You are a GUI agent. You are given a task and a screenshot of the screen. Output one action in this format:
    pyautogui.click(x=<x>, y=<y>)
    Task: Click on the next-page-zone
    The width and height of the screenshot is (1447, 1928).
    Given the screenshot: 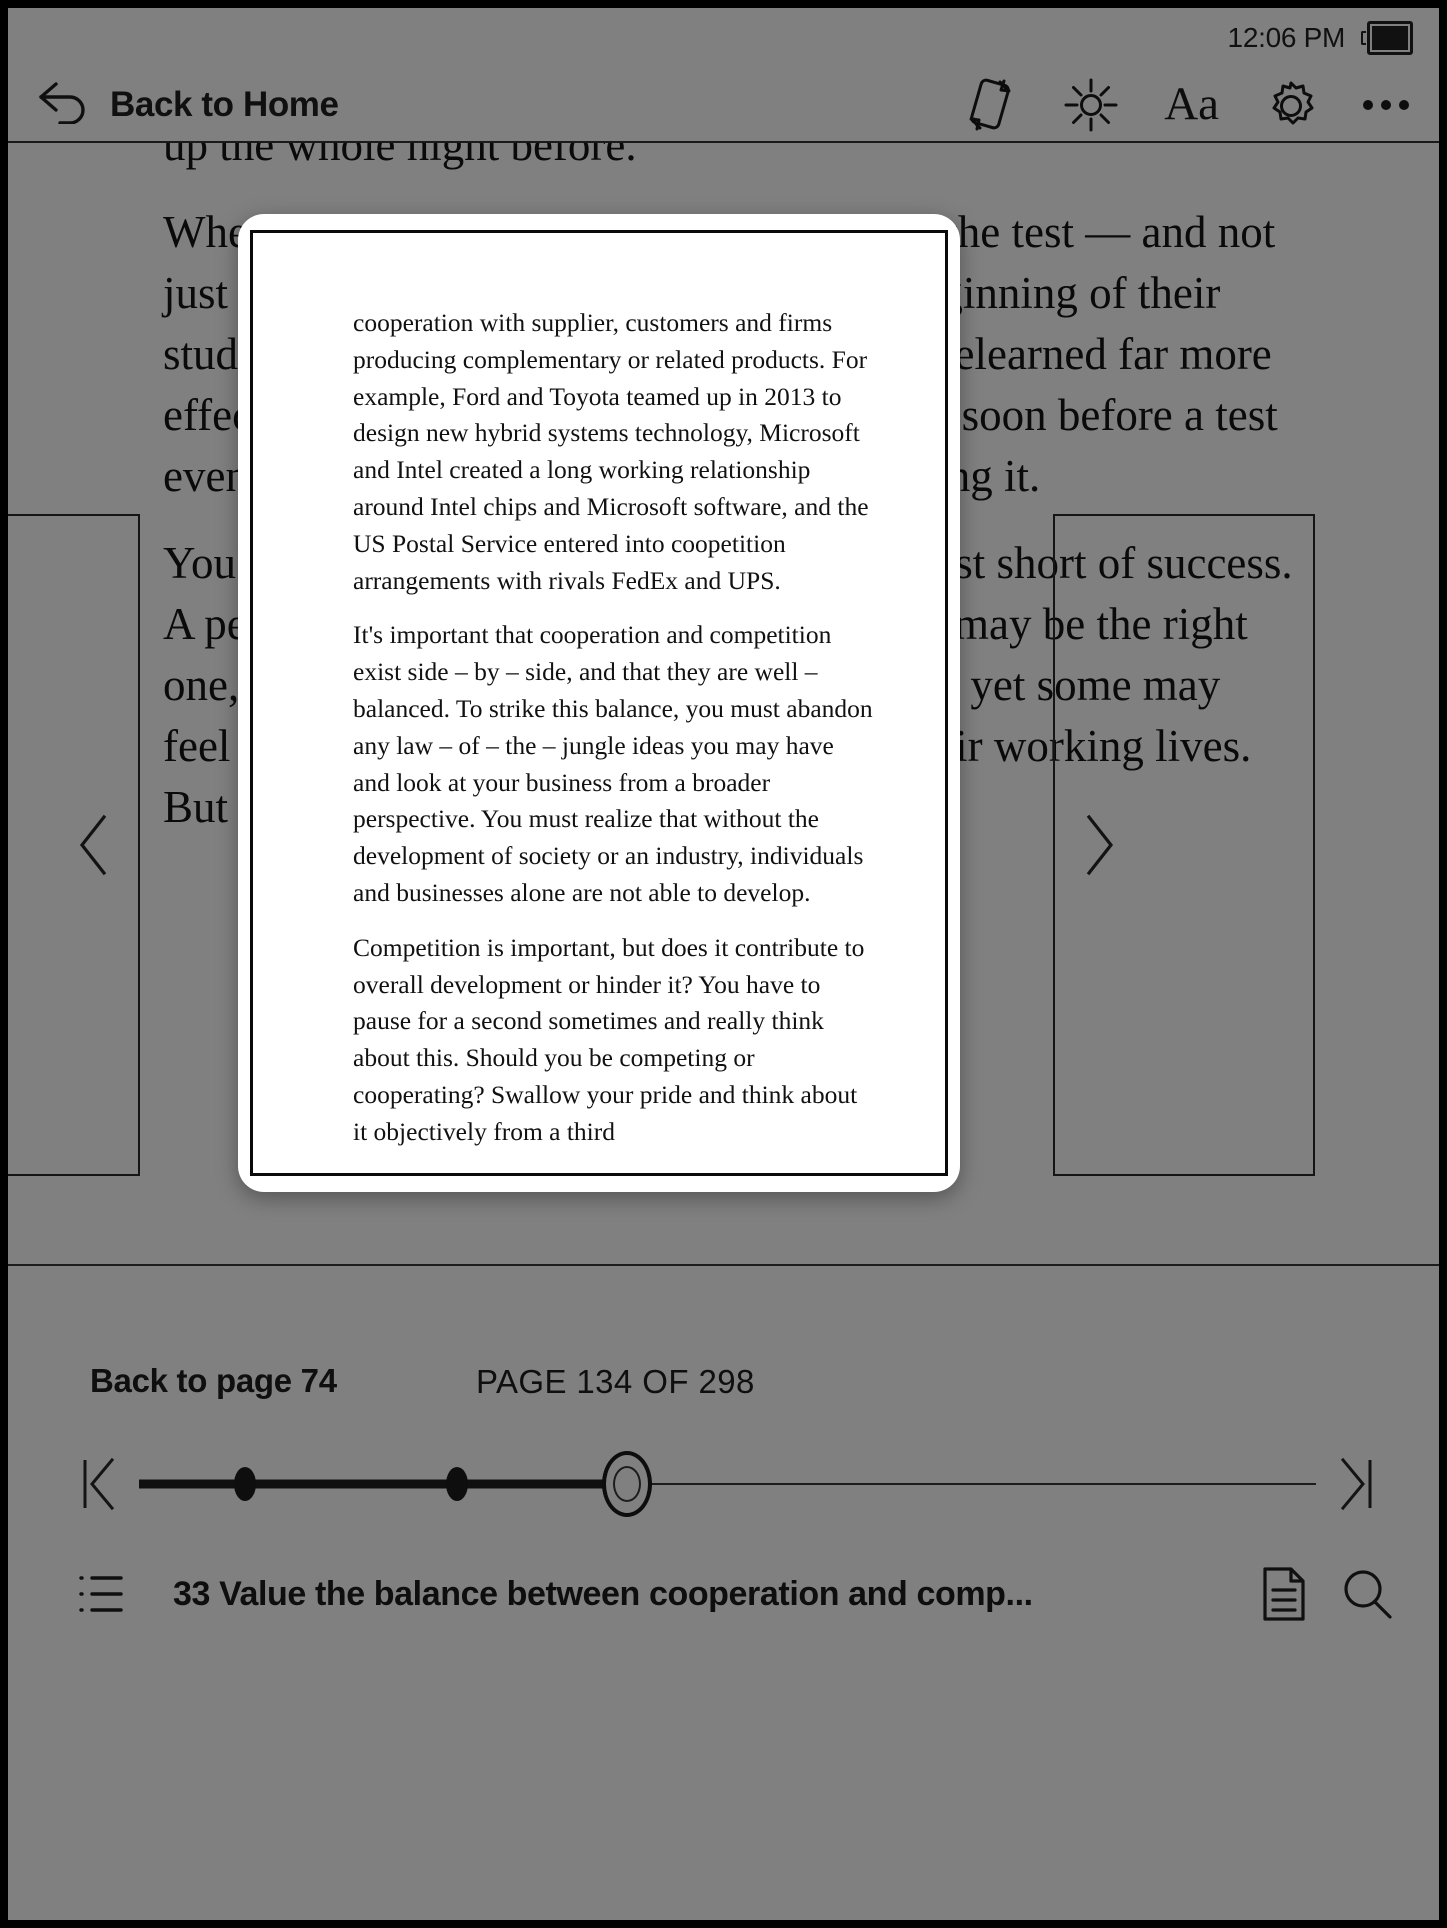 What is the action you would take?
    pyautogui.click(x=1184, y=845)
    